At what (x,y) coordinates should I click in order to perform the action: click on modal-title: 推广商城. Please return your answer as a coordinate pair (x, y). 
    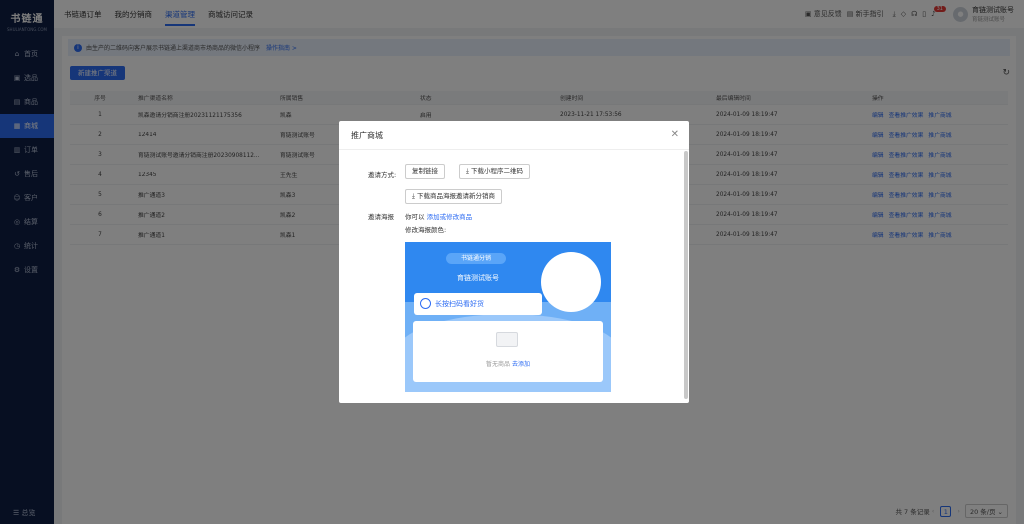
    Looking at the image, I should click on (367, 135).